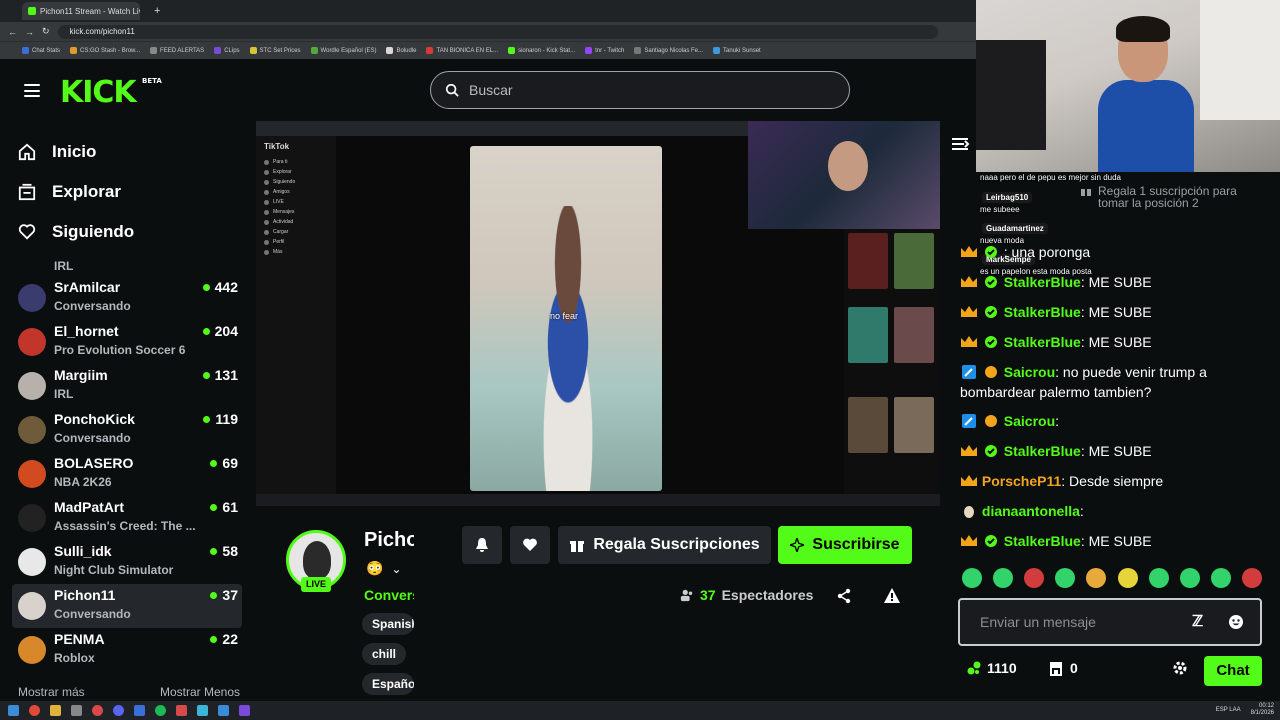 This screenshot has height=720, width=1280. Describe the element at coordinates (389, 540) in the screenshot. I see `streamer-name: Pichon11` at that location.